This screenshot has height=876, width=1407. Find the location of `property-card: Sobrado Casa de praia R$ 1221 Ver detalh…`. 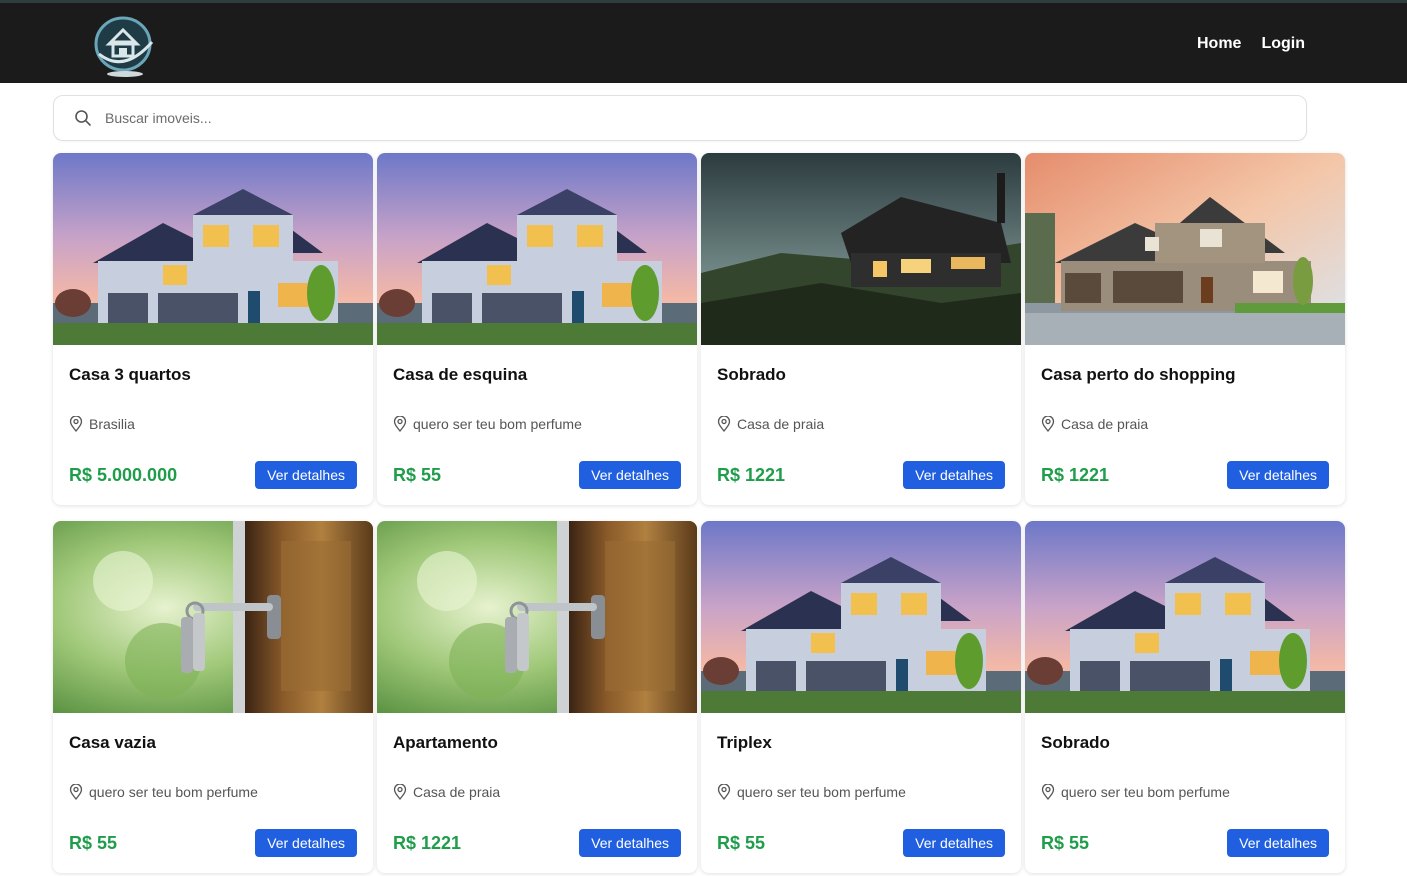

property-card: Sobrado Casa de praia R$ 1221 Ver detalh… is located at coordinates (861, 329).